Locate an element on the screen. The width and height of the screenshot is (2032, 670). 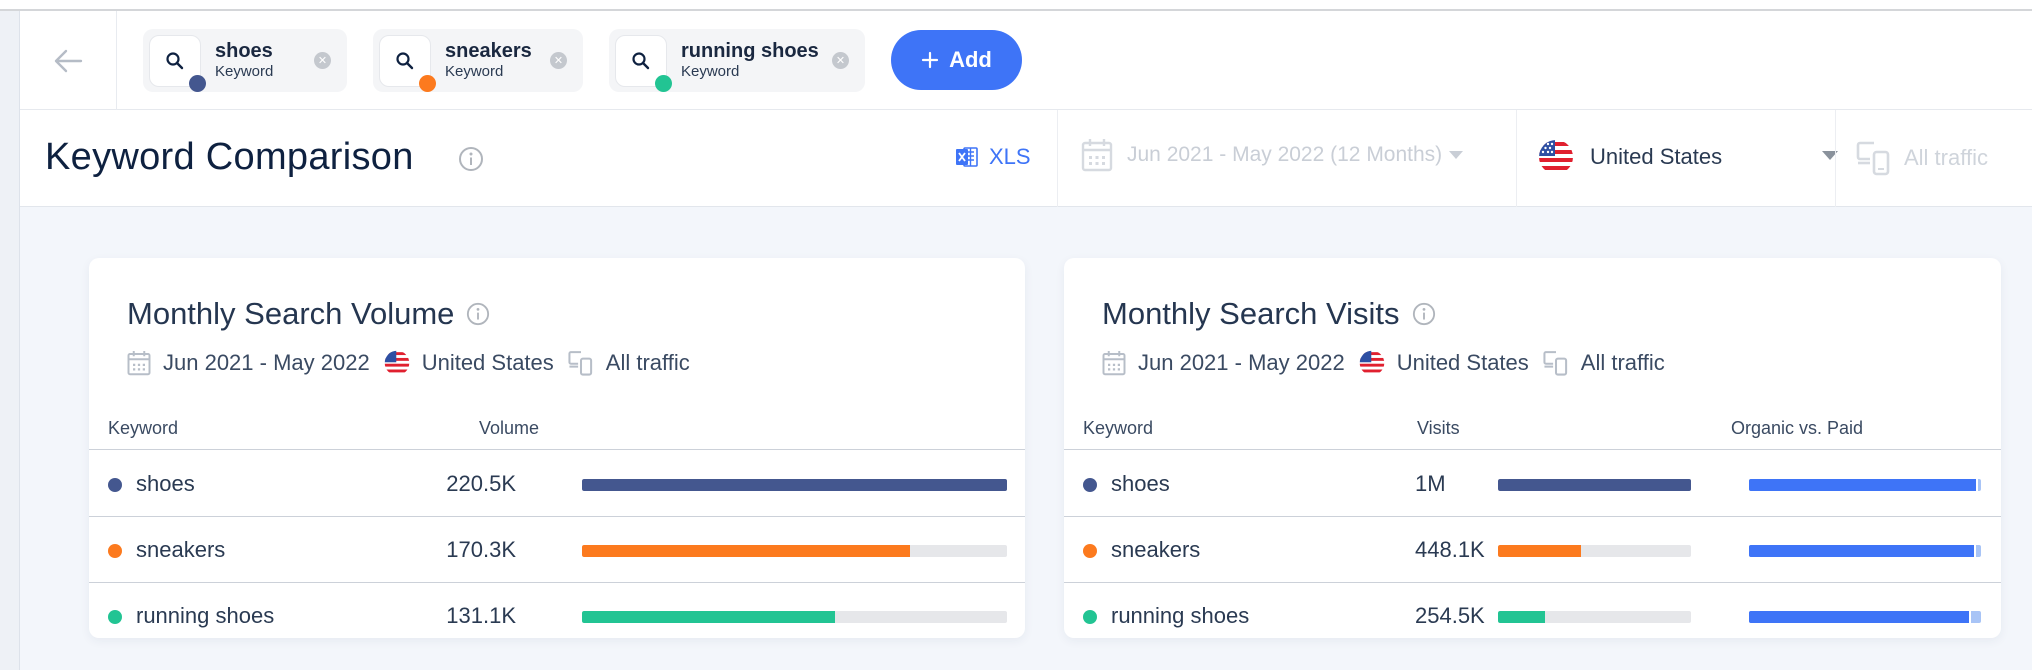
table-header: Keyword Visits Organic vs. Paid is located at coordinates (1532, 429).